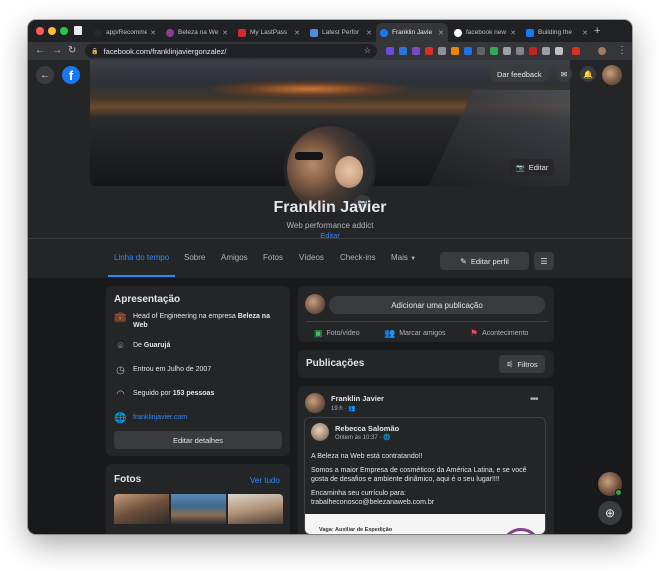 Image resolution: width=660 pixels, height=571 pixels. Describe the element at coordinates (72, 50) in the screenshot. I see `reload-icon: ↻` at that location.